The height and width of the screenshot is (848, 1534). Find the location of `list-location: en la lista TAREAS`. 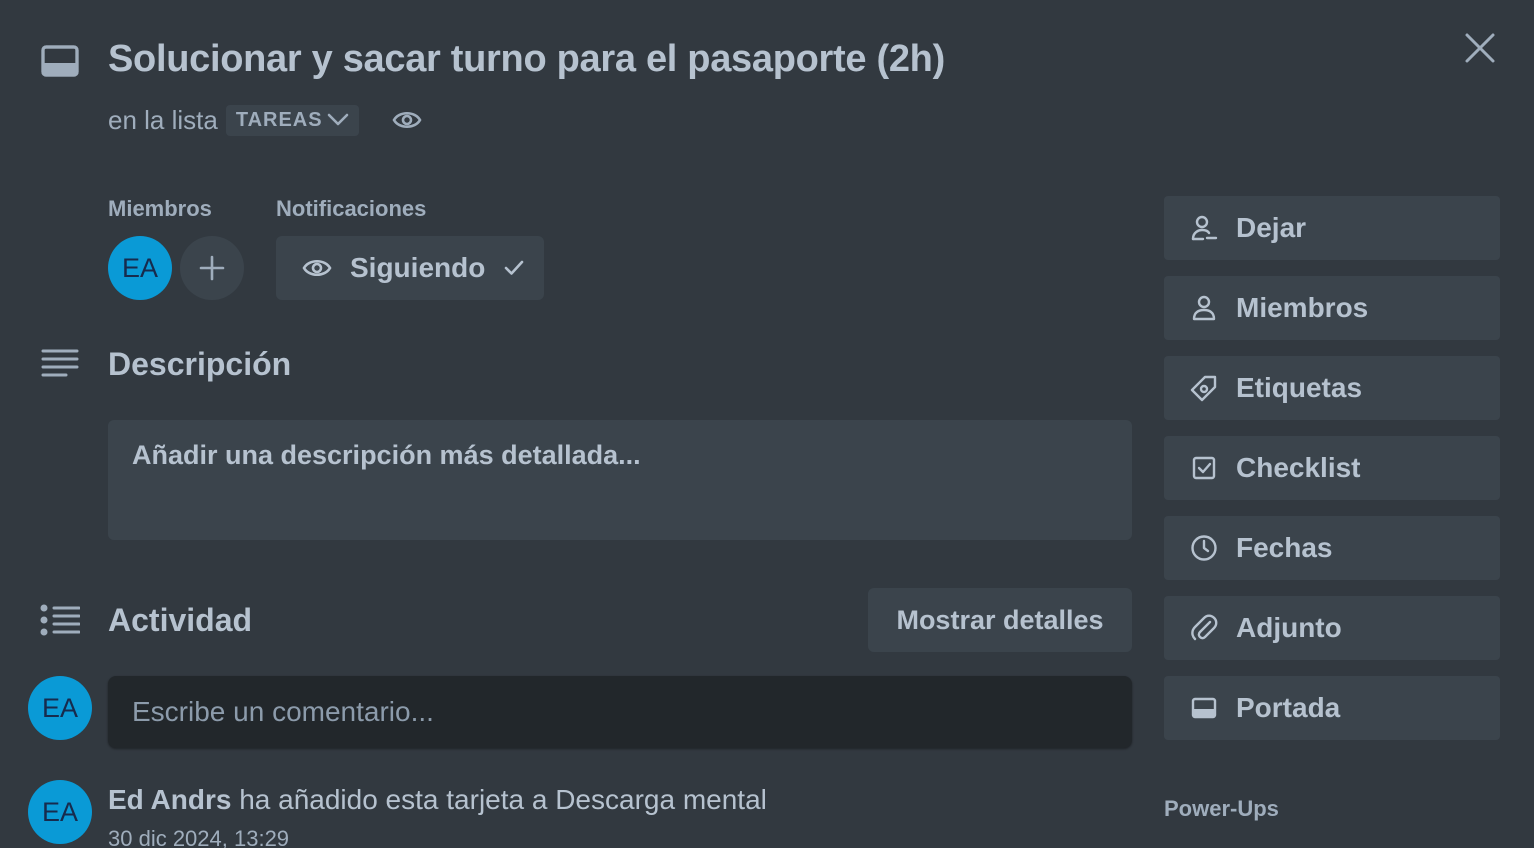

list-location: en la lista TAREAS is located at coordinates (233, 120).